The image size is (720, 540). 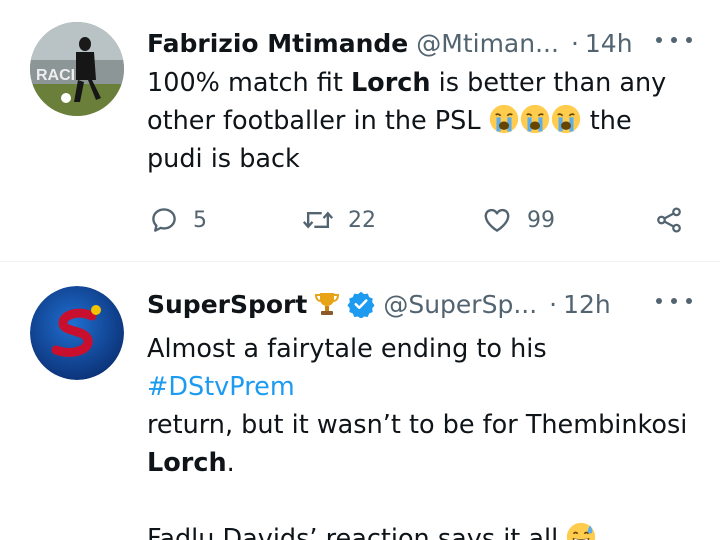 What do you see at coordinates (497, 220) in the screenshot?
I see `heart-icon` at bounding box center [497, 220].